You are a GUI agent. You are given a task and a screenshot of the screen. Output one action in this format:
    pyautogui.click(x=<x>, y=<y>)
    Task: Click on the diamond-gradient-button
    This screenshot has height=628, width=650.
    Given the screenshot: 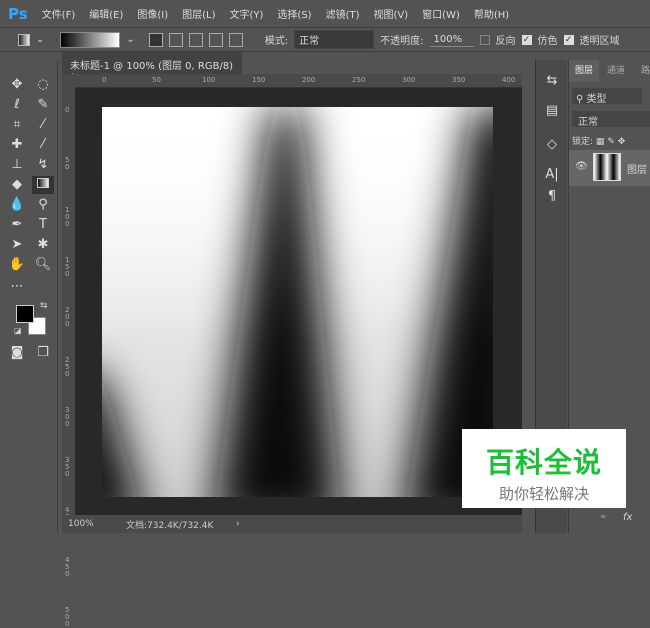 What is the action you would take?
    pyautogui.click(x=235, y=39)
    